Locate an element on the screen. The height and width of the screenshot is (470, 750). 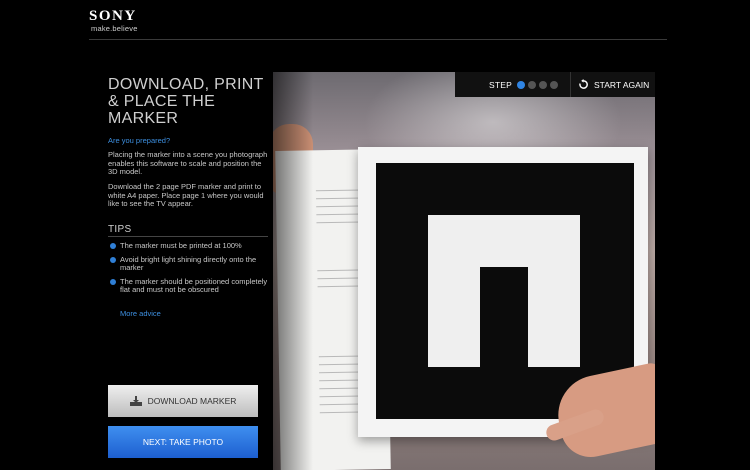
step-label: STEP is located at coordinates (501, 84).